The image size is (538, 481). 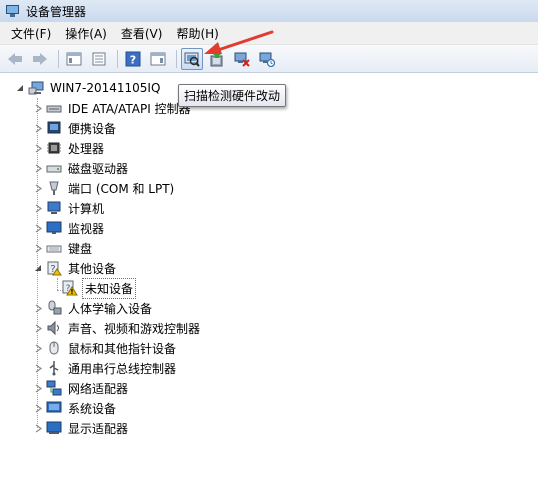 What do you see at coordinates (63, 248) in the screenshot?
I see `tree-category: 键盘` at bounding box center [63, 248].